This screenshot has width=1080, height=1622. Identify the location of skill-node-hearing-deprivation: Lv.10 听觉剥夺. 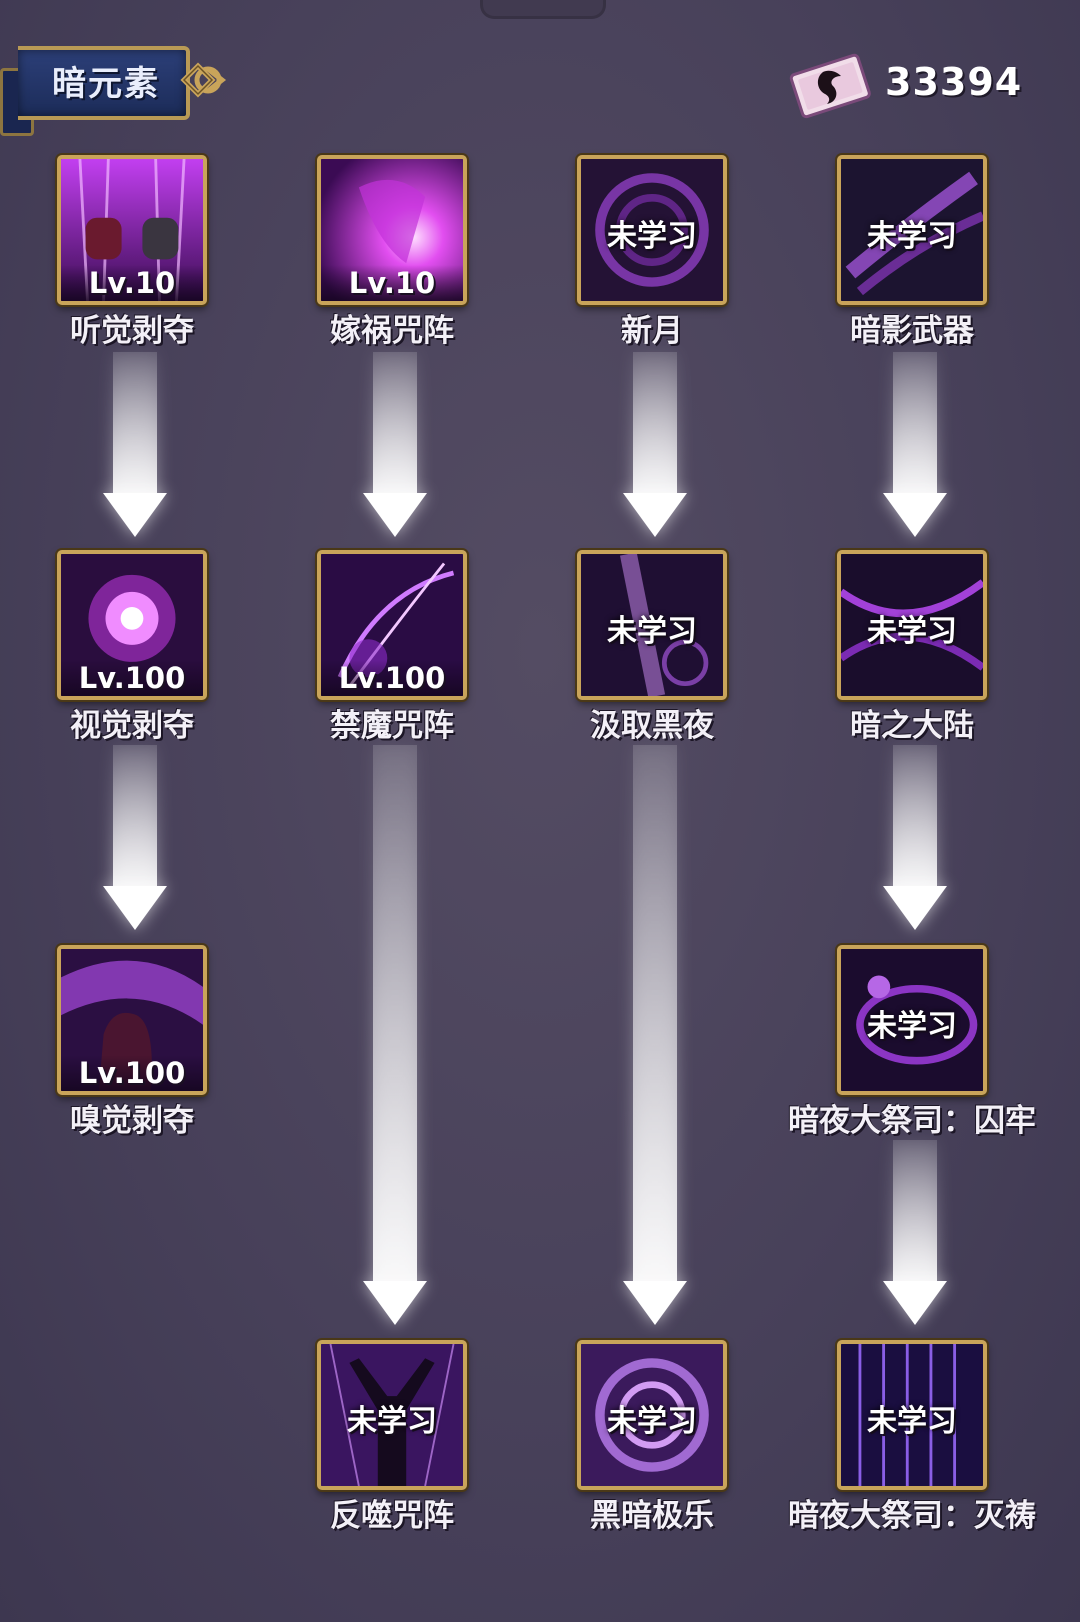
(132, 252).